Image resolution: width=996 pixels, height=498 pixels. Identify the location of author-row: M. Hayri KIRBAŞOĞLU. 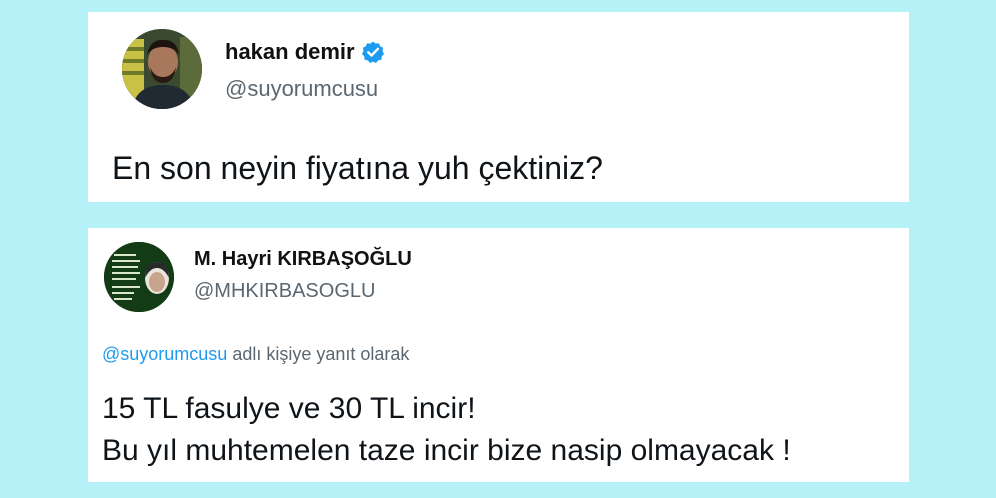
(303, 259).